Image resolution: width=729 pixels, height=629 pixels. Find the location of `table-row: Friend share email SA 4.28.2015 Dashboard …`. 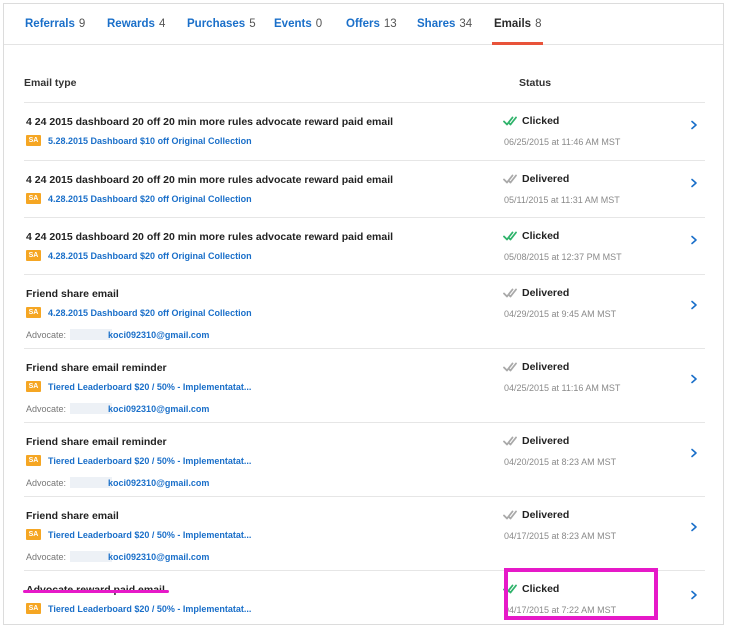

table-row: Friend share email SA 4.28.2015 Dashboard … is located at coordinates (364, 311).